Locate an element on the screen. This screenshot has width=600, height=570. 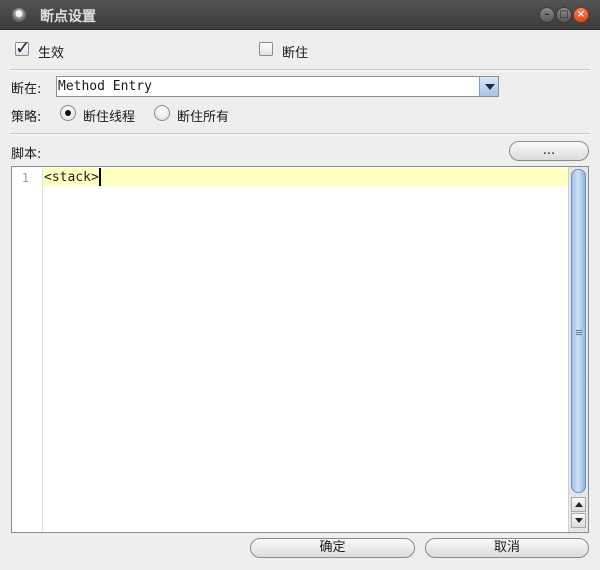
ok-button: 确定 is located at coordinates (332, 548).